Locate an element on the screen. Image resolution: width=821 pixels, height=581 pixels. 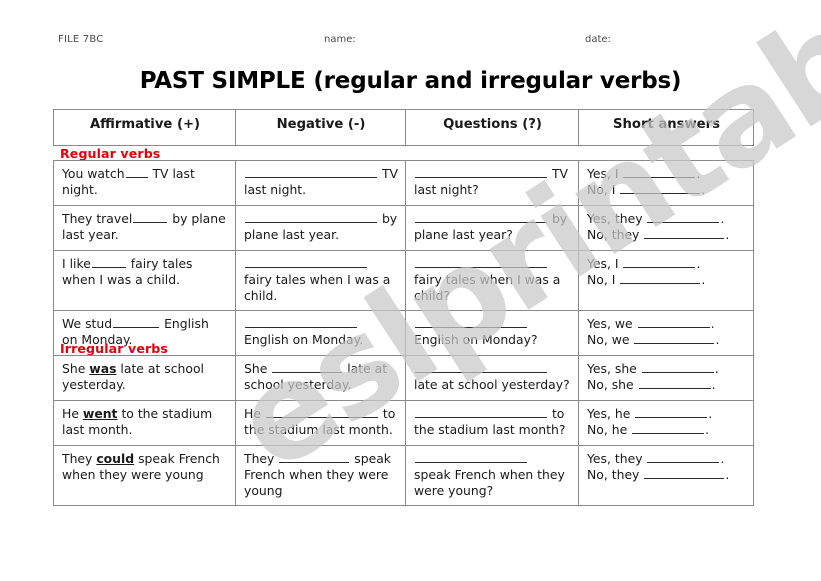
cell-affirmative: She was late at school yesterday. is located at coordinates (144, 378).